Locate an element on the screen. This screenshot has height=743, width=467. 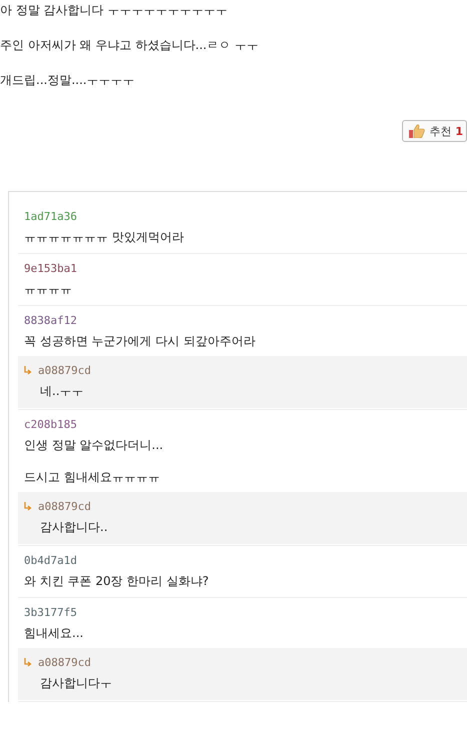
post-paragraph: 아 정말 감사합니다 ㅜㅜㅜㅜㅜㅜㅜㅜㅜㅜ is located at coordinates (114, 10).